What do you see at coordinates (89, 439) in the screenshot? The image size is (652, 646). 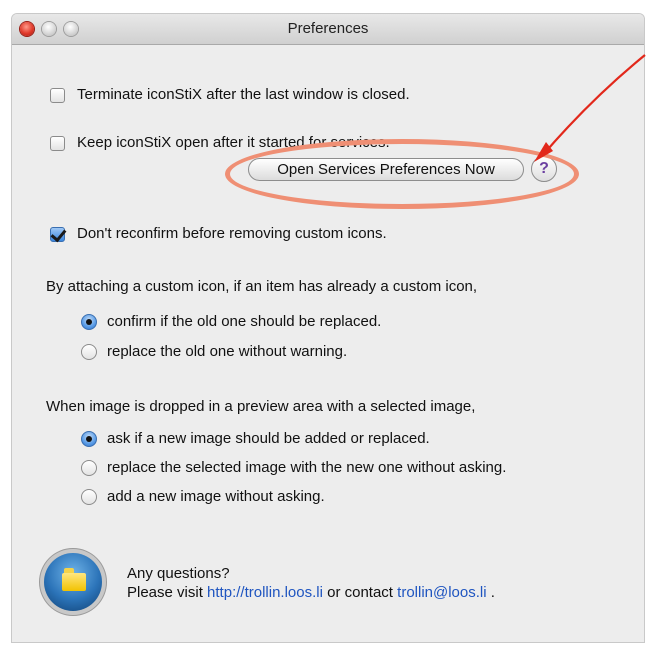 I see `radio-ask-add-or-replace` at bounding box center [89, 439].